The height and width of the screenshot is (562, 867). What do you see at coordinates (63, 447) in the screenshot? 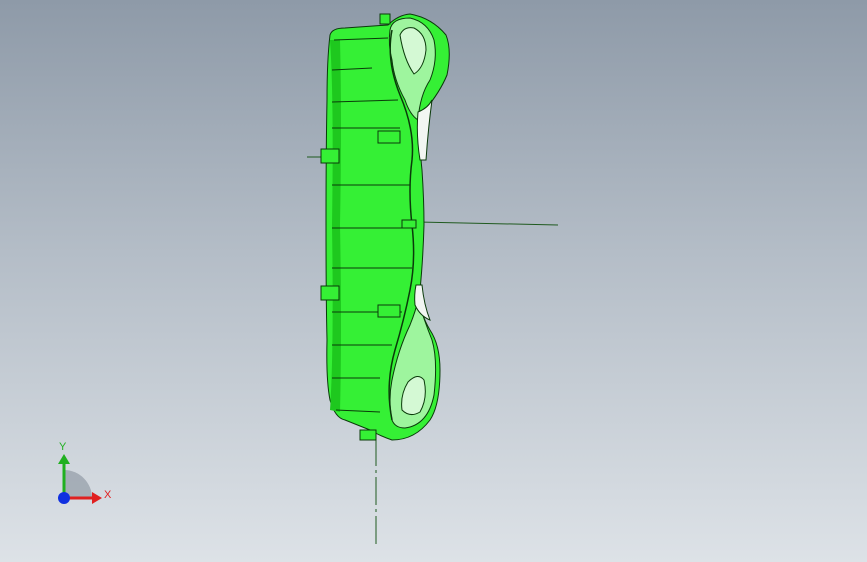
I see `triad-y-label: Y` at bounding box center [63, 447].